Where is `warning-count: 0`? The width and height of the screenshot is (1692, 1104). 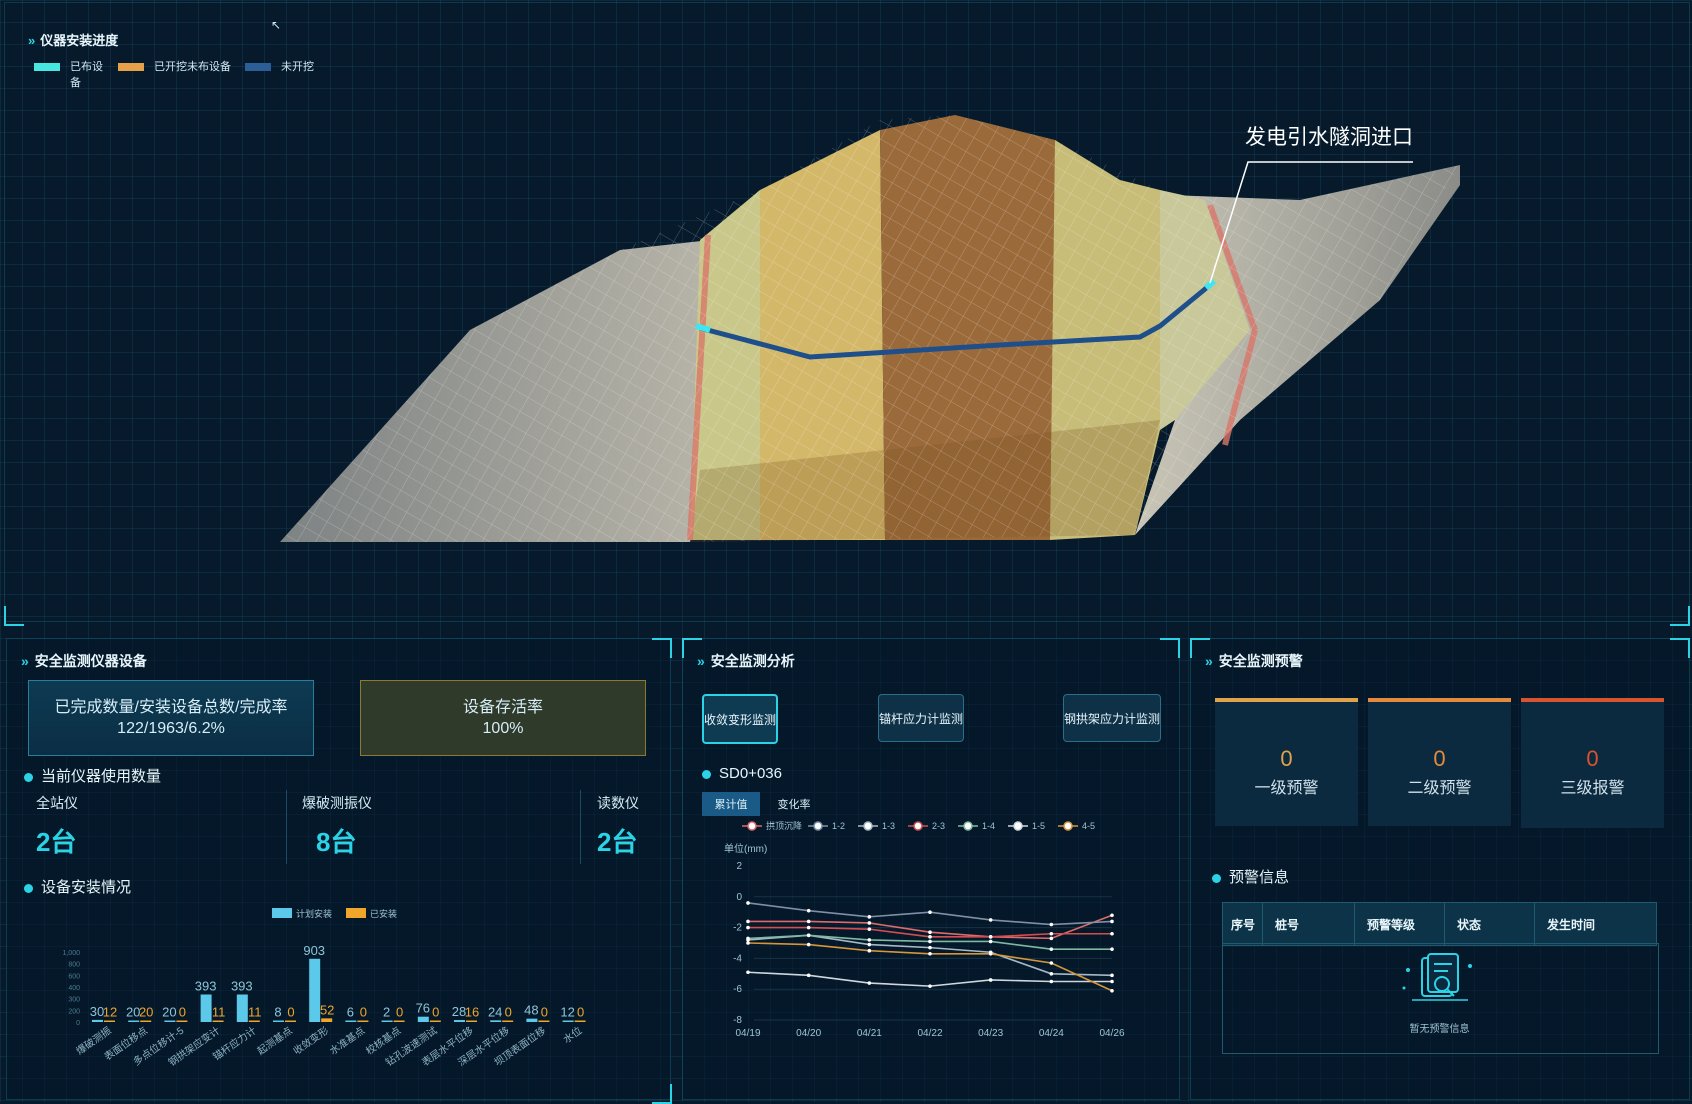 warning-count: 0 is located at coordinates (1592, 758).